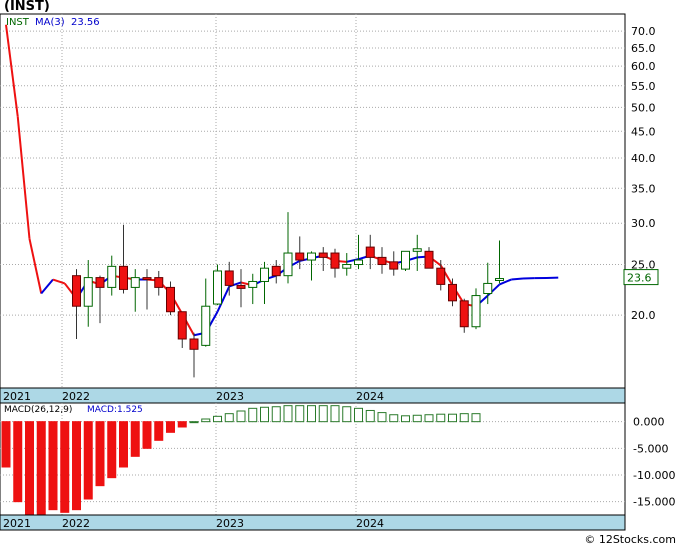  Describe the element at coordinates (643, 48) in the screenshot. I see `price-tick-label: 65.0` at that location.